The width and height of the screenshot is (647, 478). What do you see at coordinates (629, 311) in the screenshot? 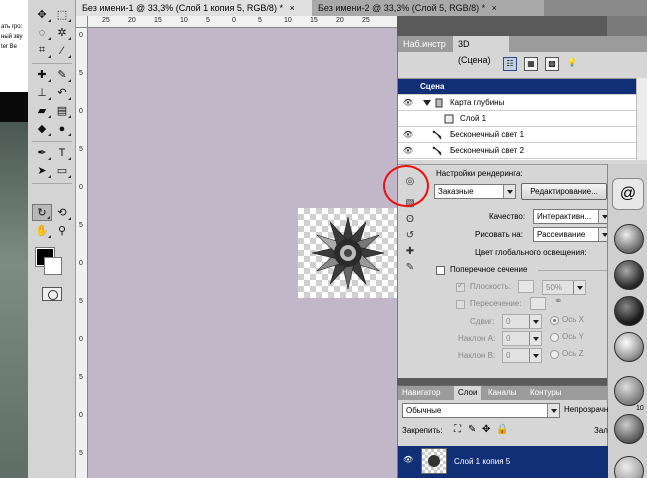
I see `preset-sphere-black` at bounding box center [629, 311].